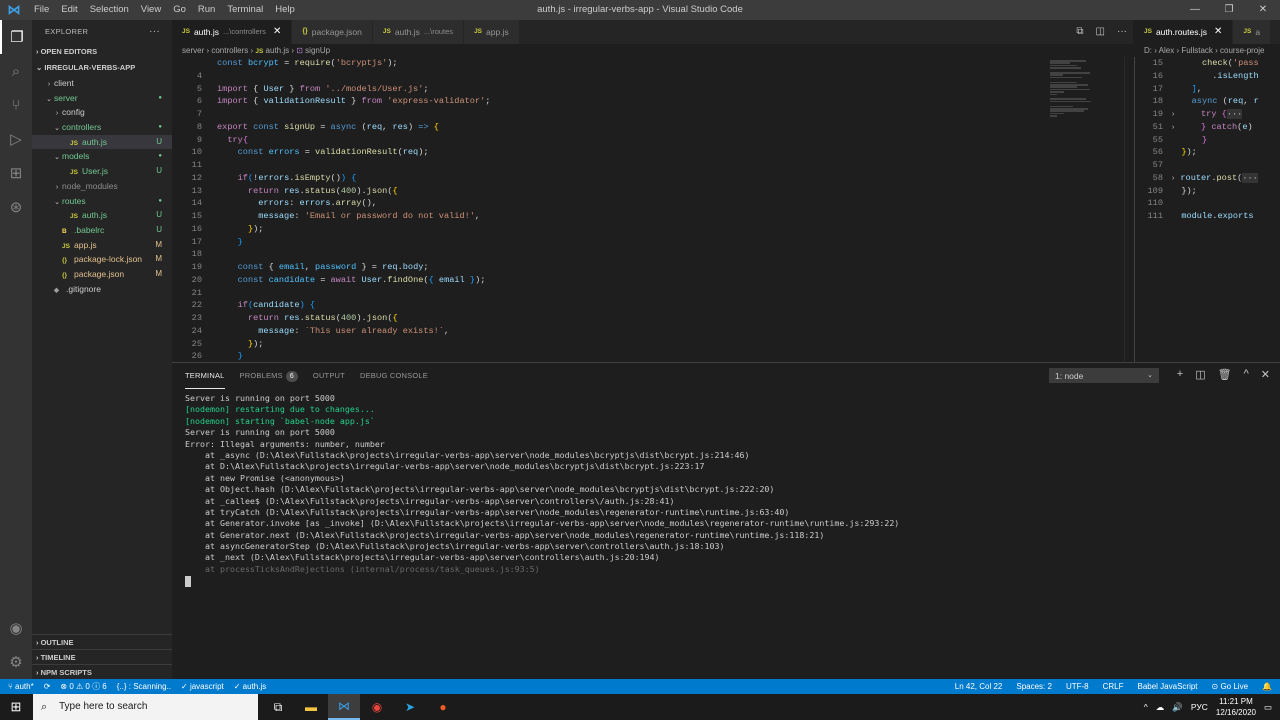  What do you see at coordinates (1267, 686) in the screenshot?
I see `status-right-item-6: 🔔` at bounding box center [1267, 686].